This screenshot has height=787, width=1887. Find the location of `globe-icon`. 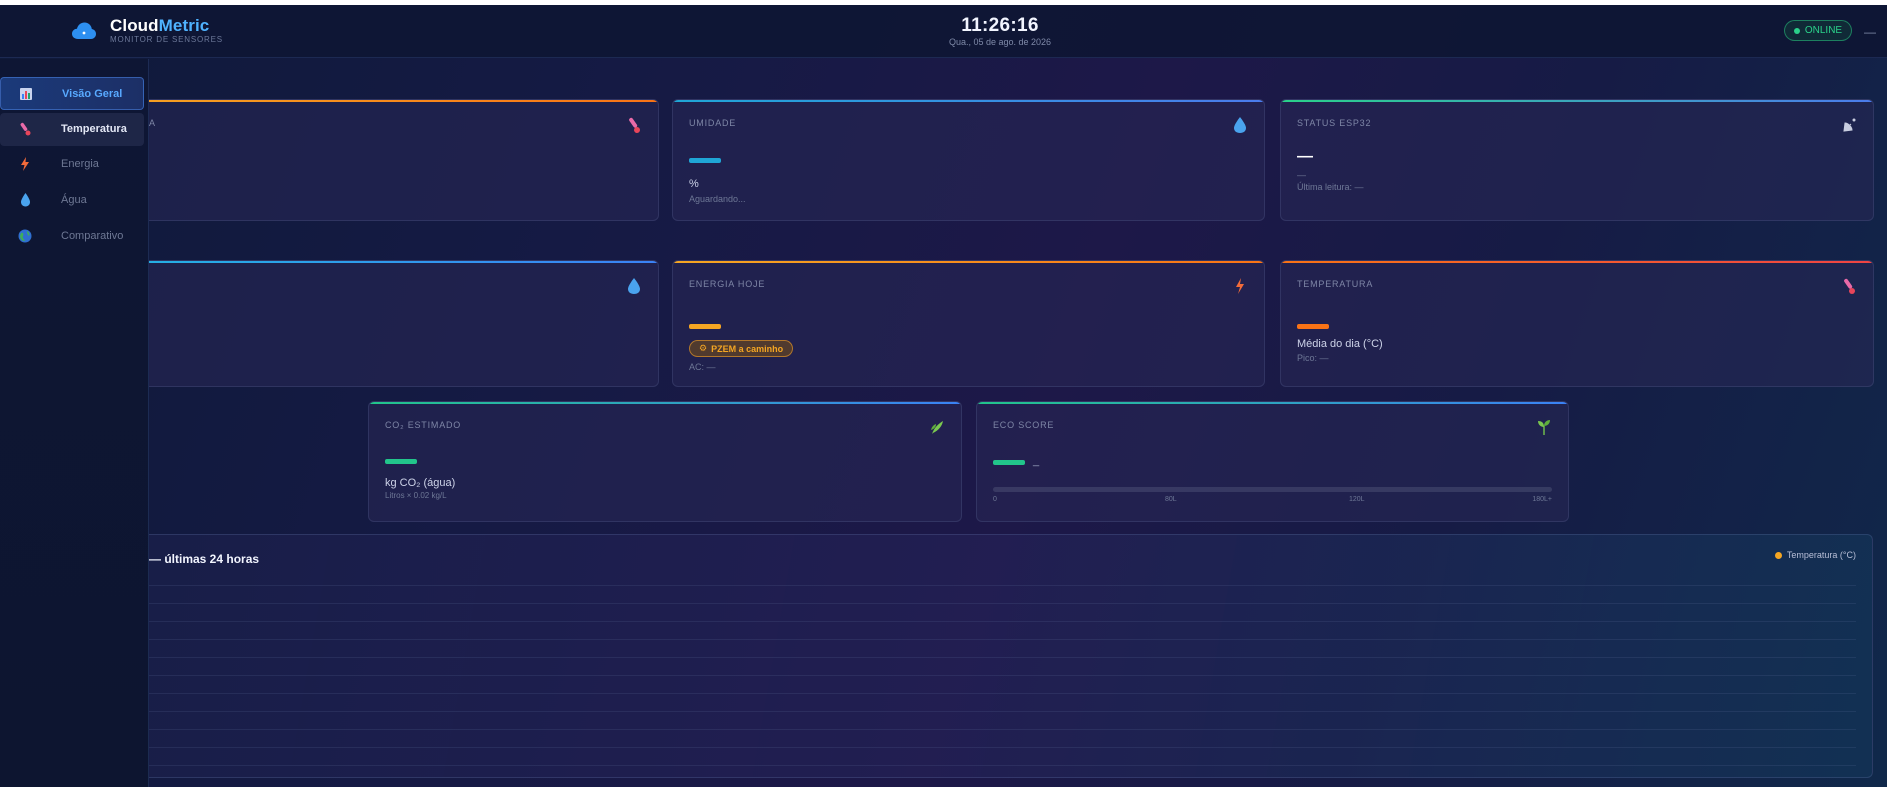

globe-icon is located at coordinates (25, 236).